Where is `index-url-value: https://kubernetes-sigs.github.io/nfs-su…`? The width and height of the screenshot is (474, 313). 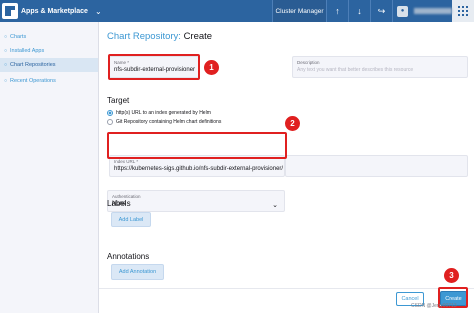 index-url-value: https://kubernetes-sigs.github.io/nfs-su… is located at coordinates (199, 169).